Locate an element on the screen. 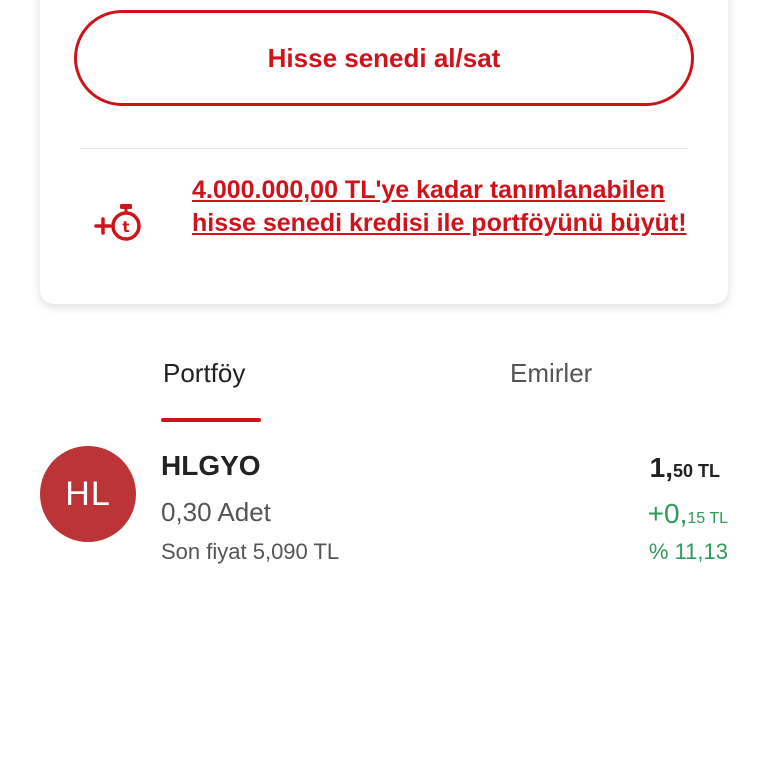 The width and height of the screenshot is (768, 768). holding-value-int: 1, is located at coordinates (661, 467).